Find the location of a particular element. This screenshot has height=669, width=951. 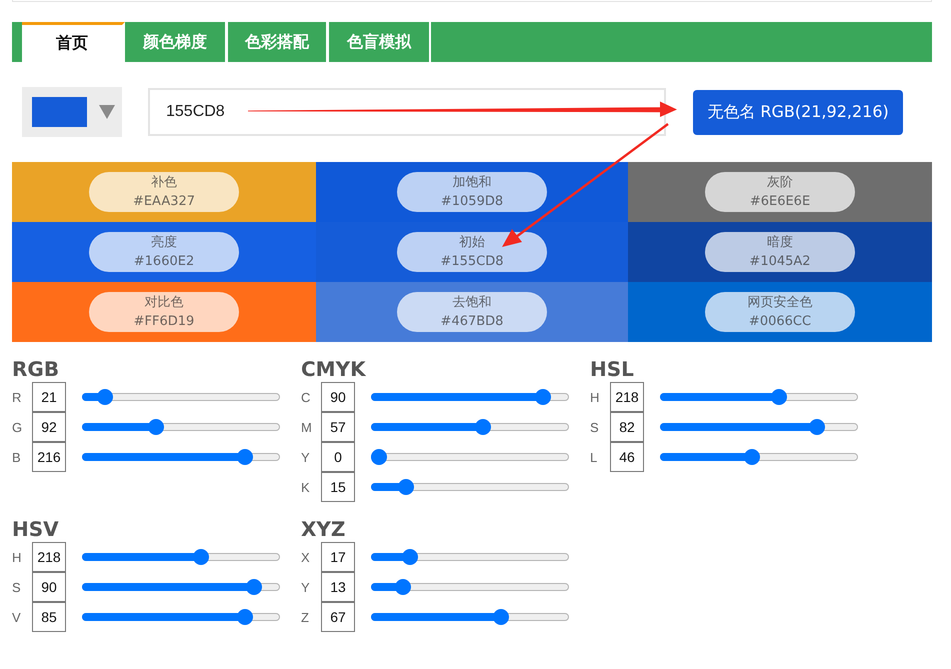

color-tile: 网页安全色 #0066CC is located at coordinates (780, 312).